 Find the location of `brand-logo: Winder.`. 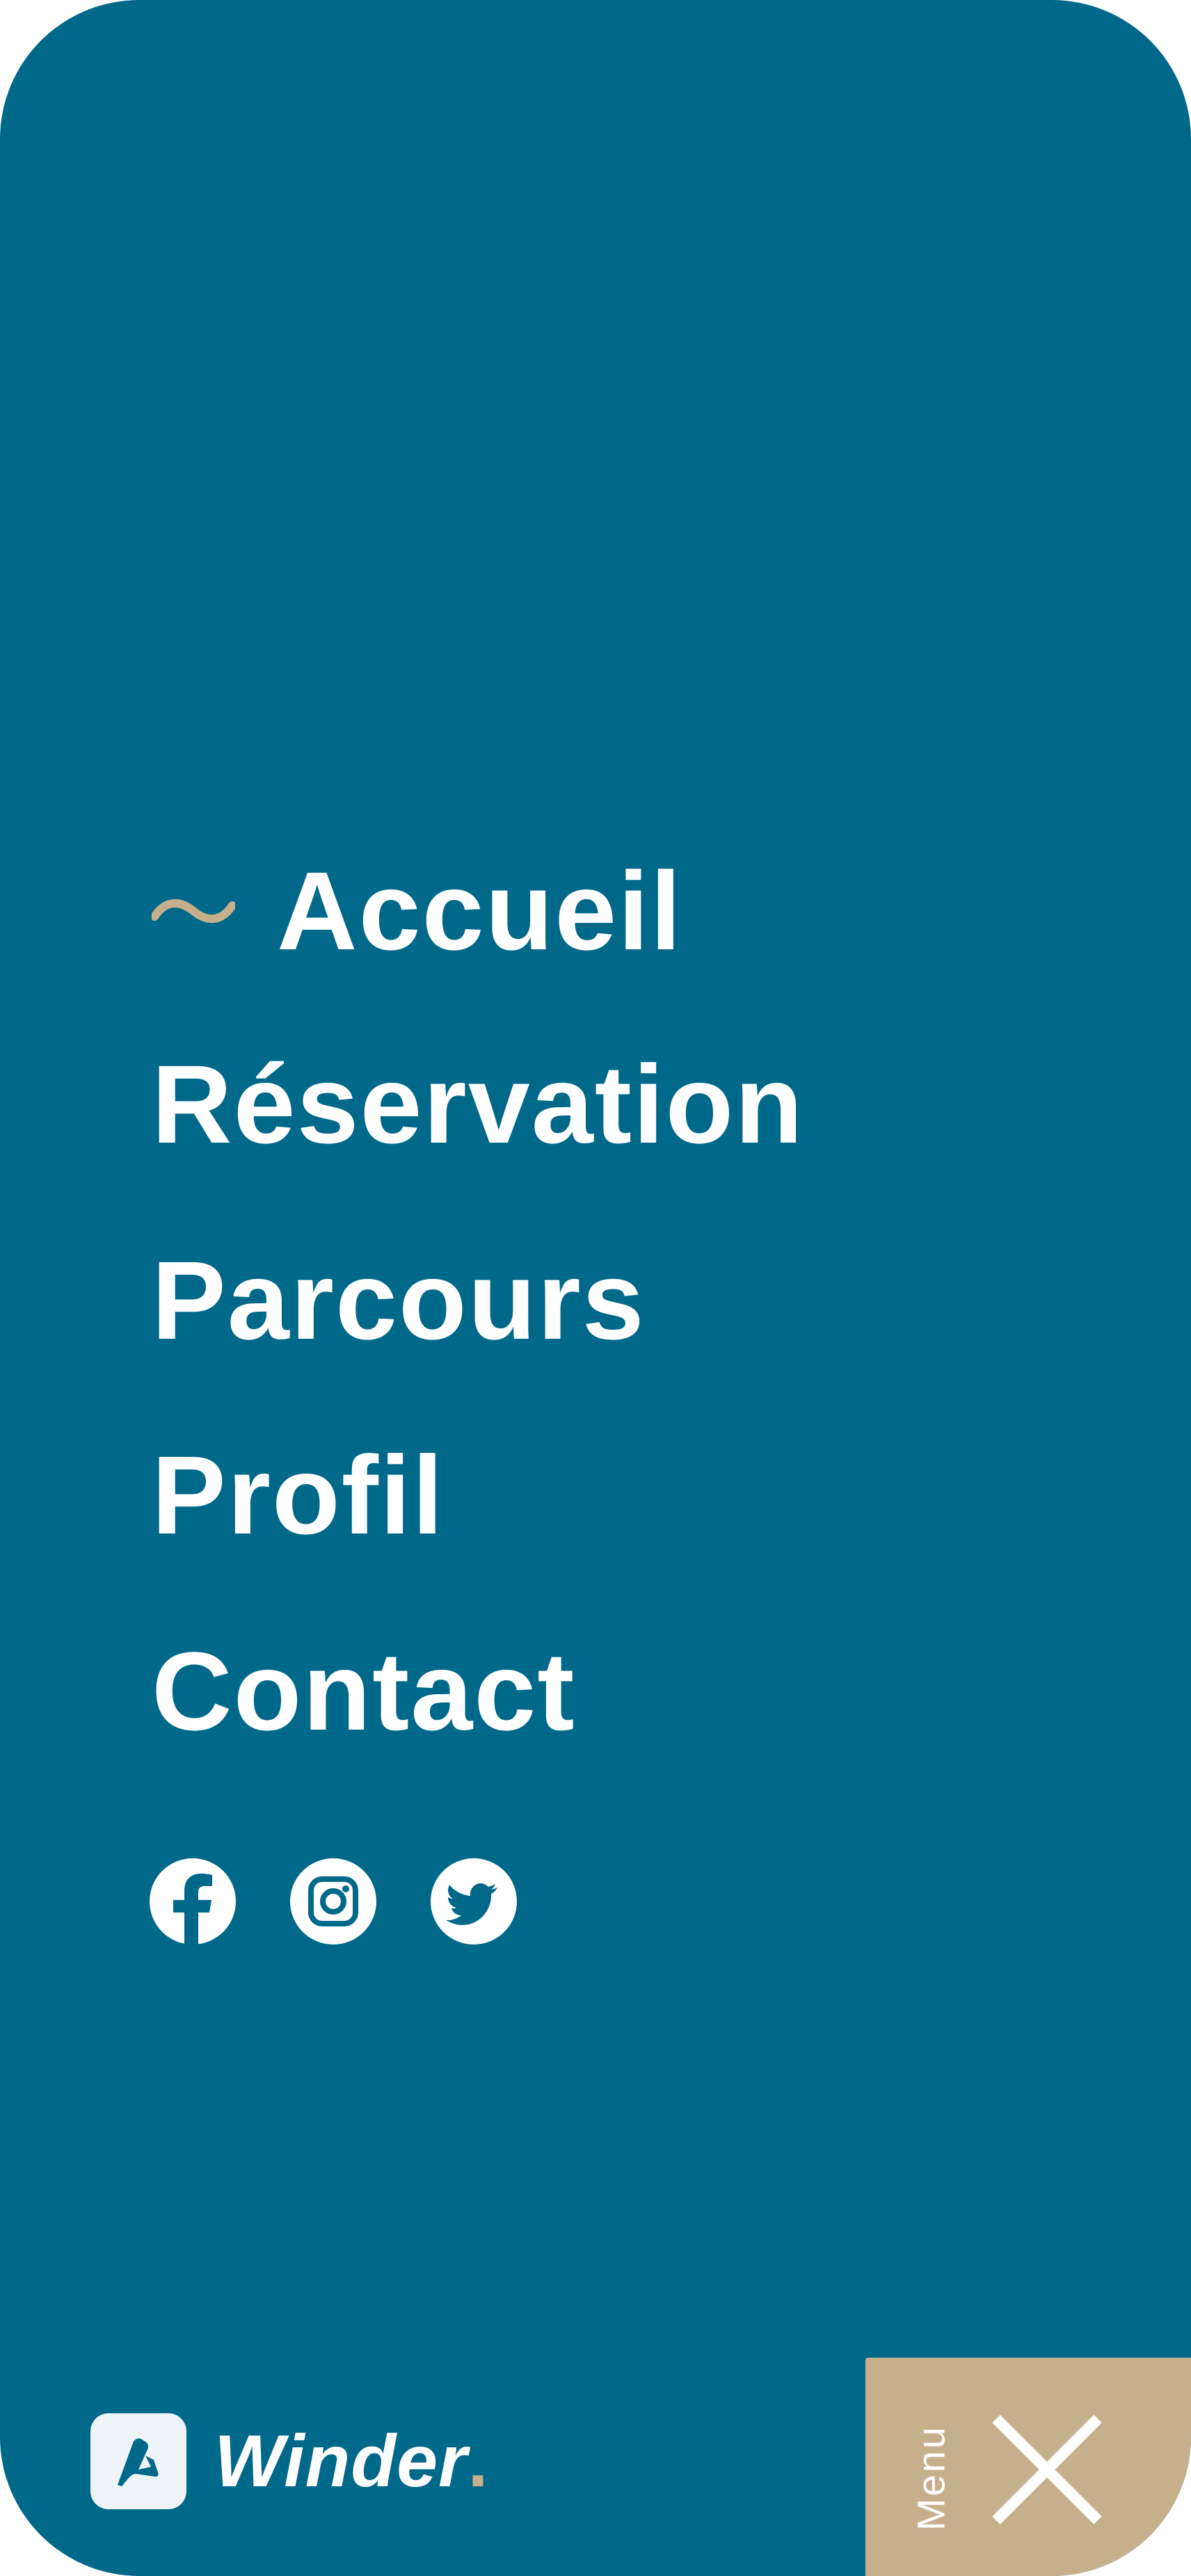

brand-logo: Winder. is located at coordinates (289, 2461).